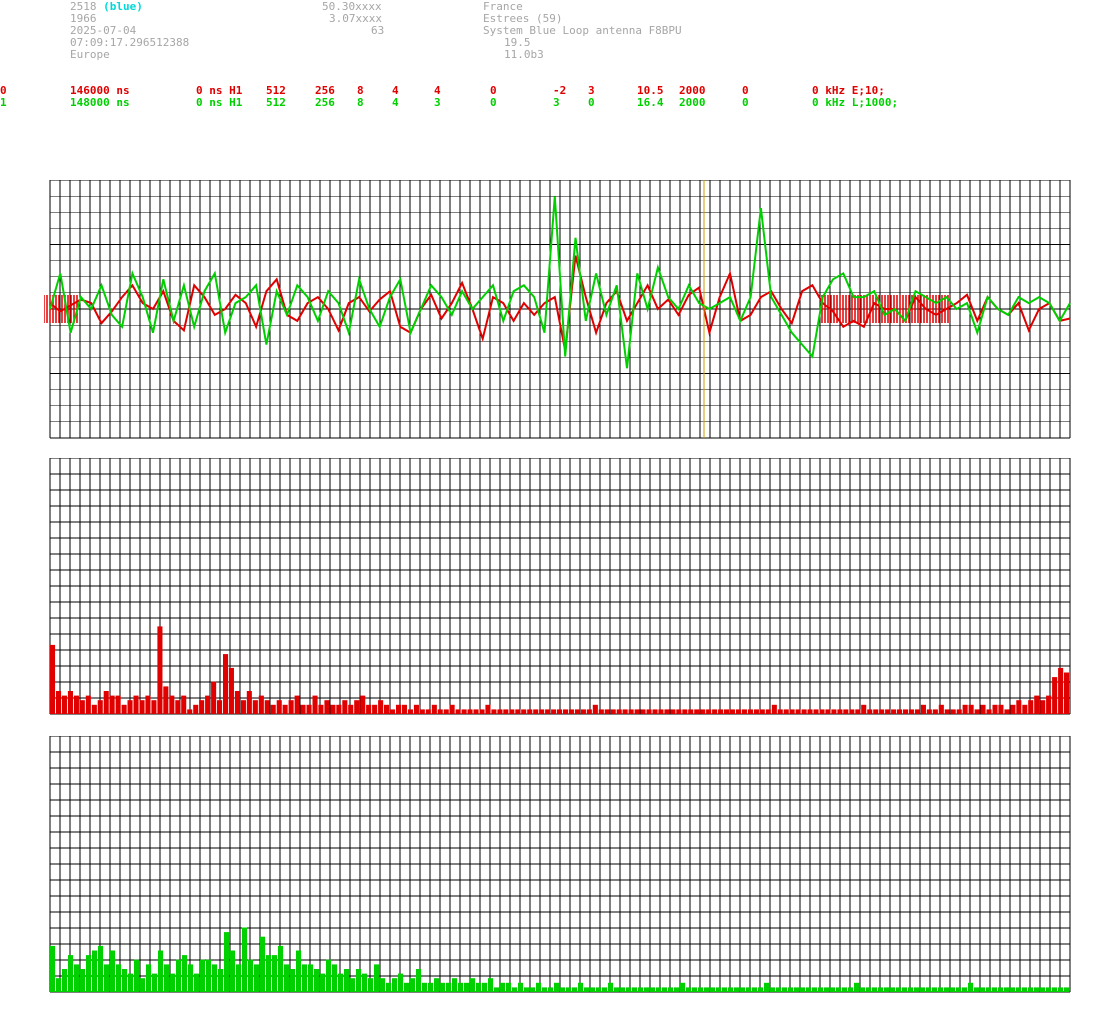  Describe the element at coordinates (556, 102) in the screenshot. I see `ch1-f9: 3` at that location.